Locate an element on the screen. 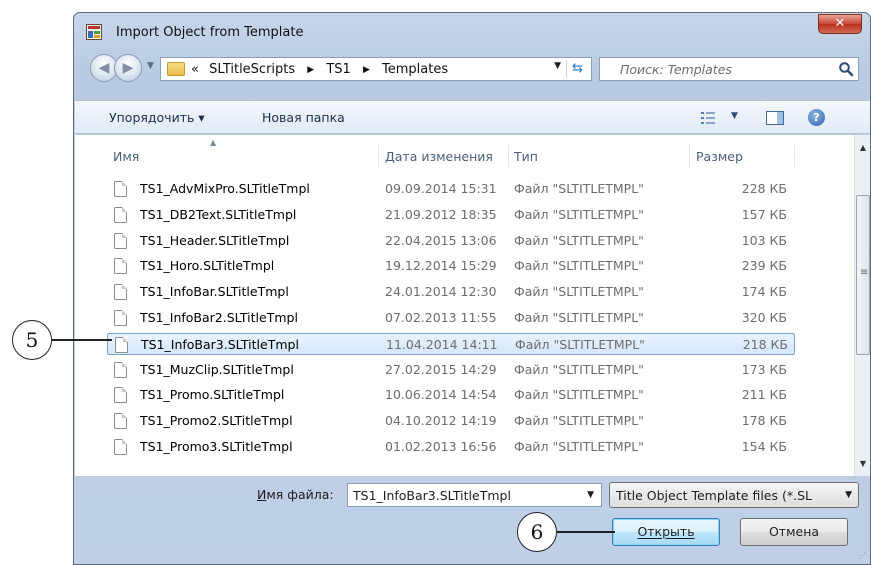  file-name: TS1_Promo.SLTitleTmpl is located at coordinates (212, 395).